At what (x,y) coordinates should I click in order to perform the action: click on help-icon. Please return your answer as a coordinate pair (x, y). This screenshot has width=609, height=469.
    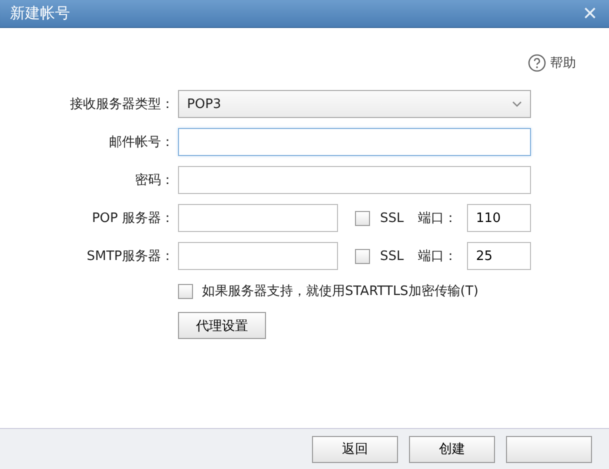
    Looking at the image, I should click on (537, 63).